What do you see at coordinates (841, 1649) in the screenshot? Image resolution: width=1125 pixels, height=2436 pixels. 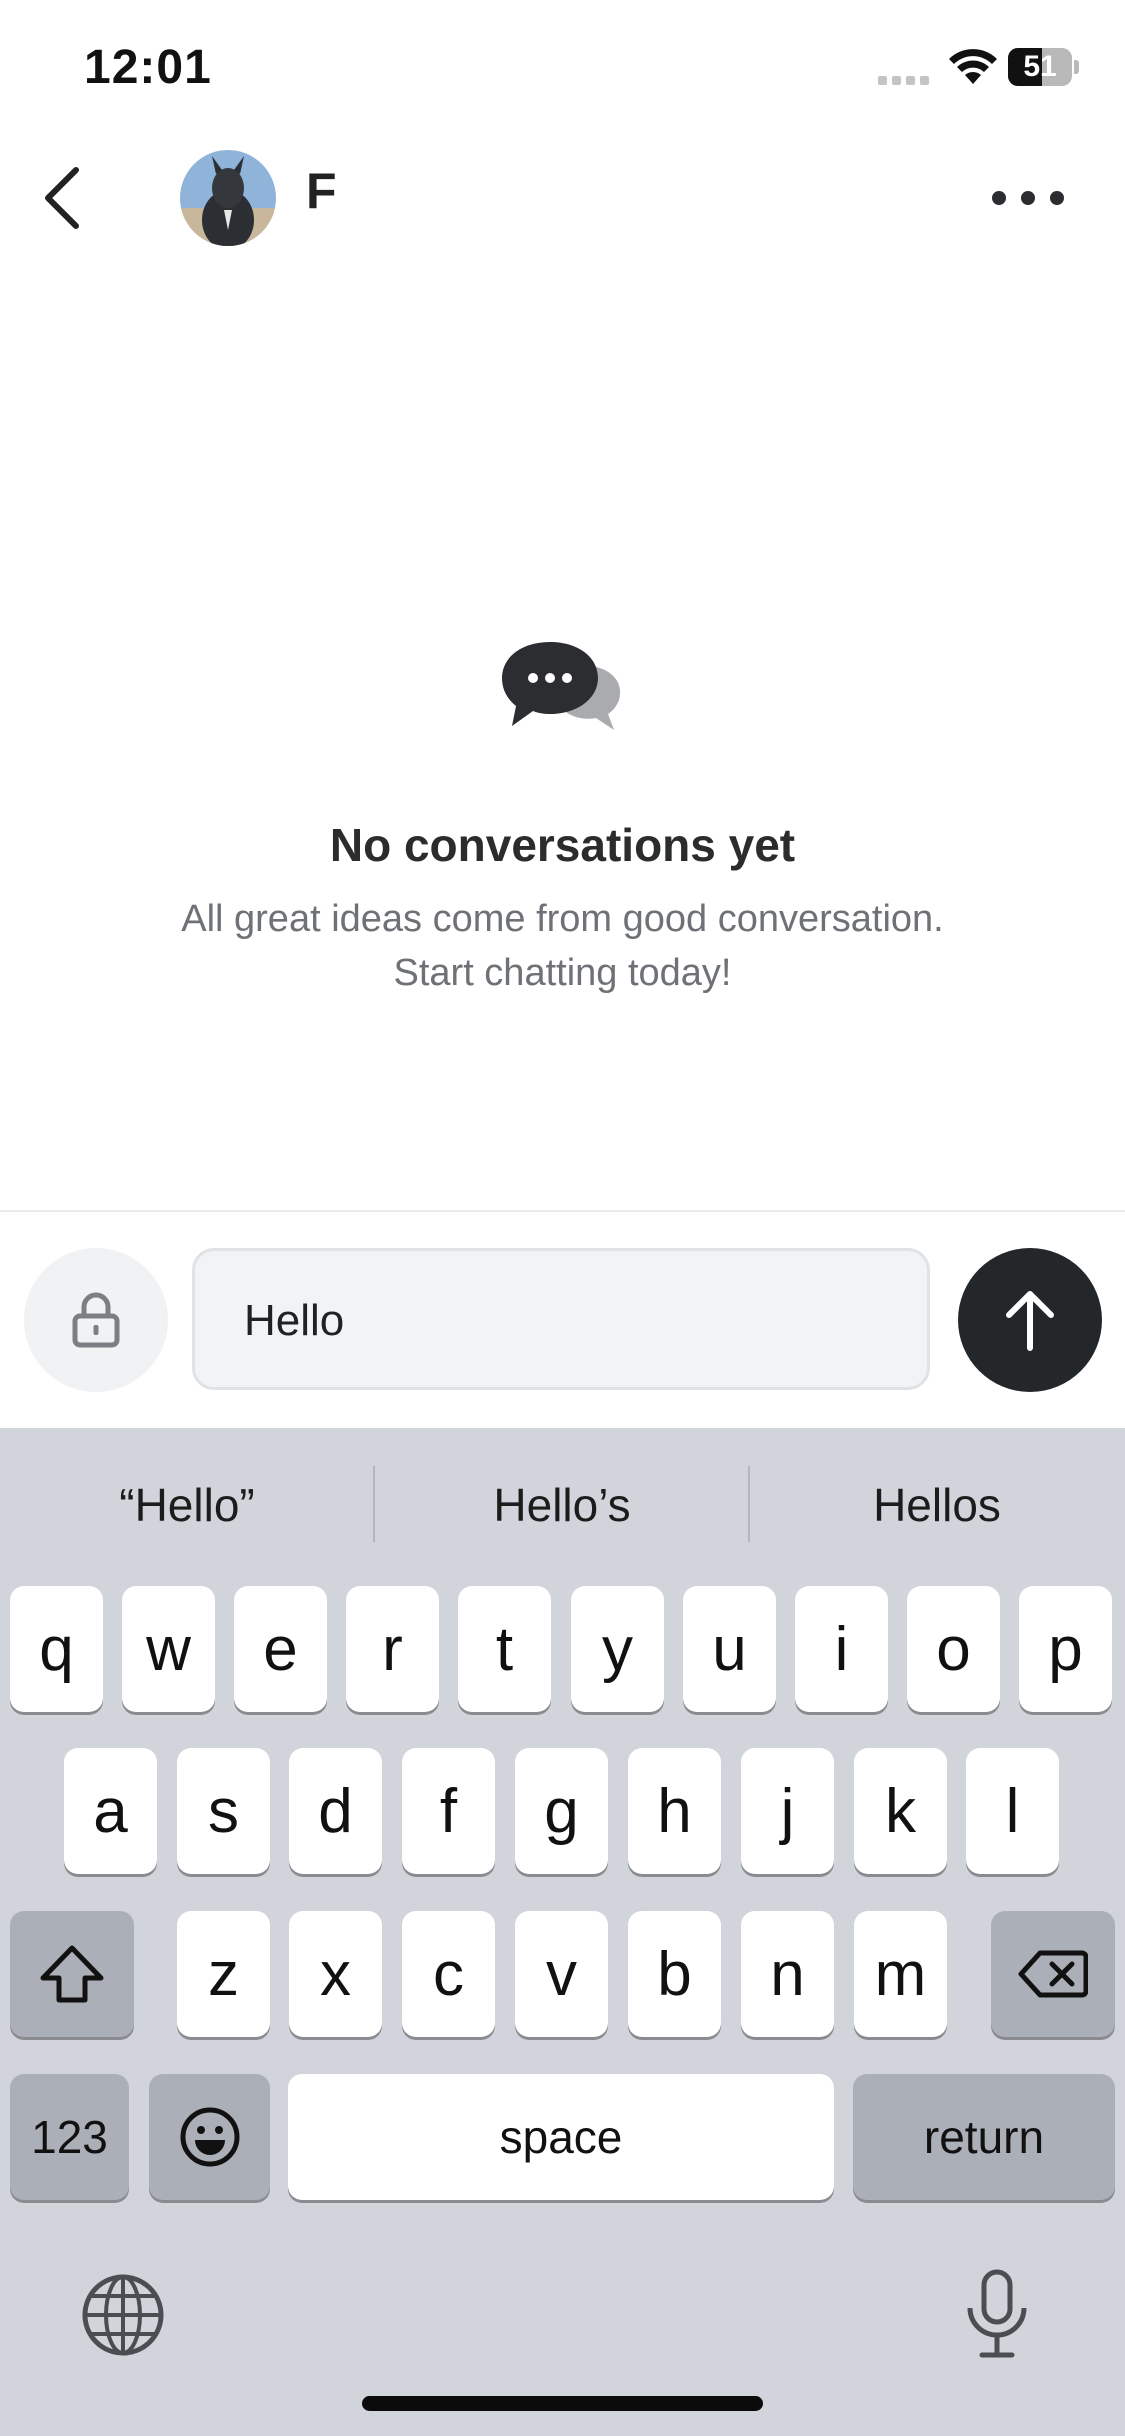 I see `key-i: i` at bounding box center [841, 1649].